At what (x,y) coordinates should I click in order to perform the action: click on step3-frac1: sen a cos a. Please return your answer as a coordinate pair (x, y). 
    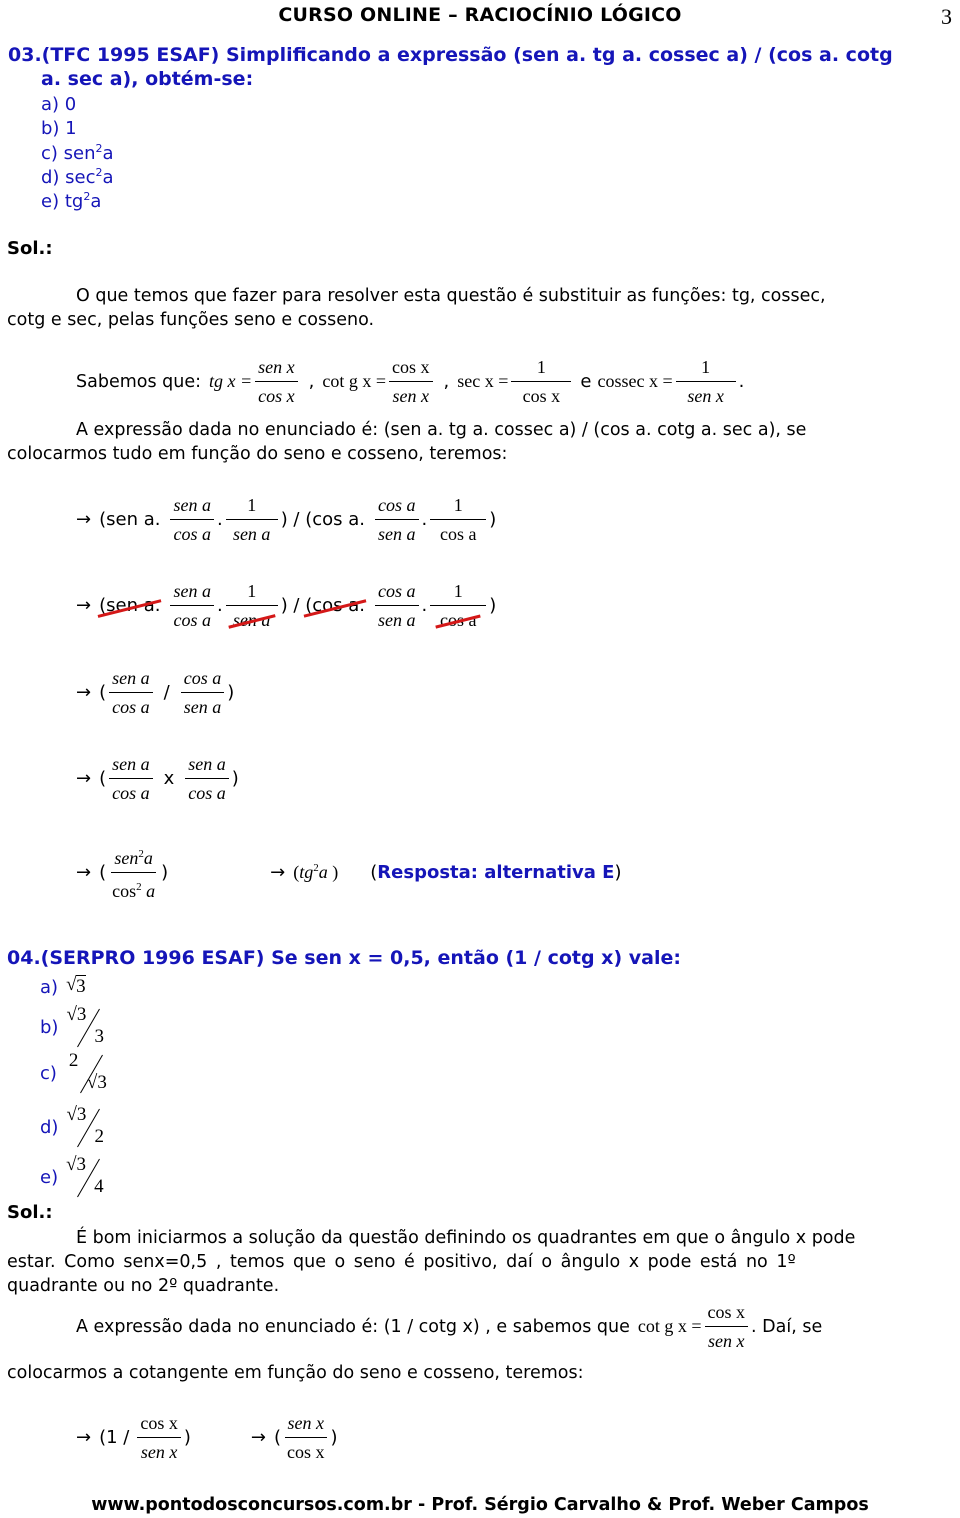
    Looking at the image, I should click on (131, 692).